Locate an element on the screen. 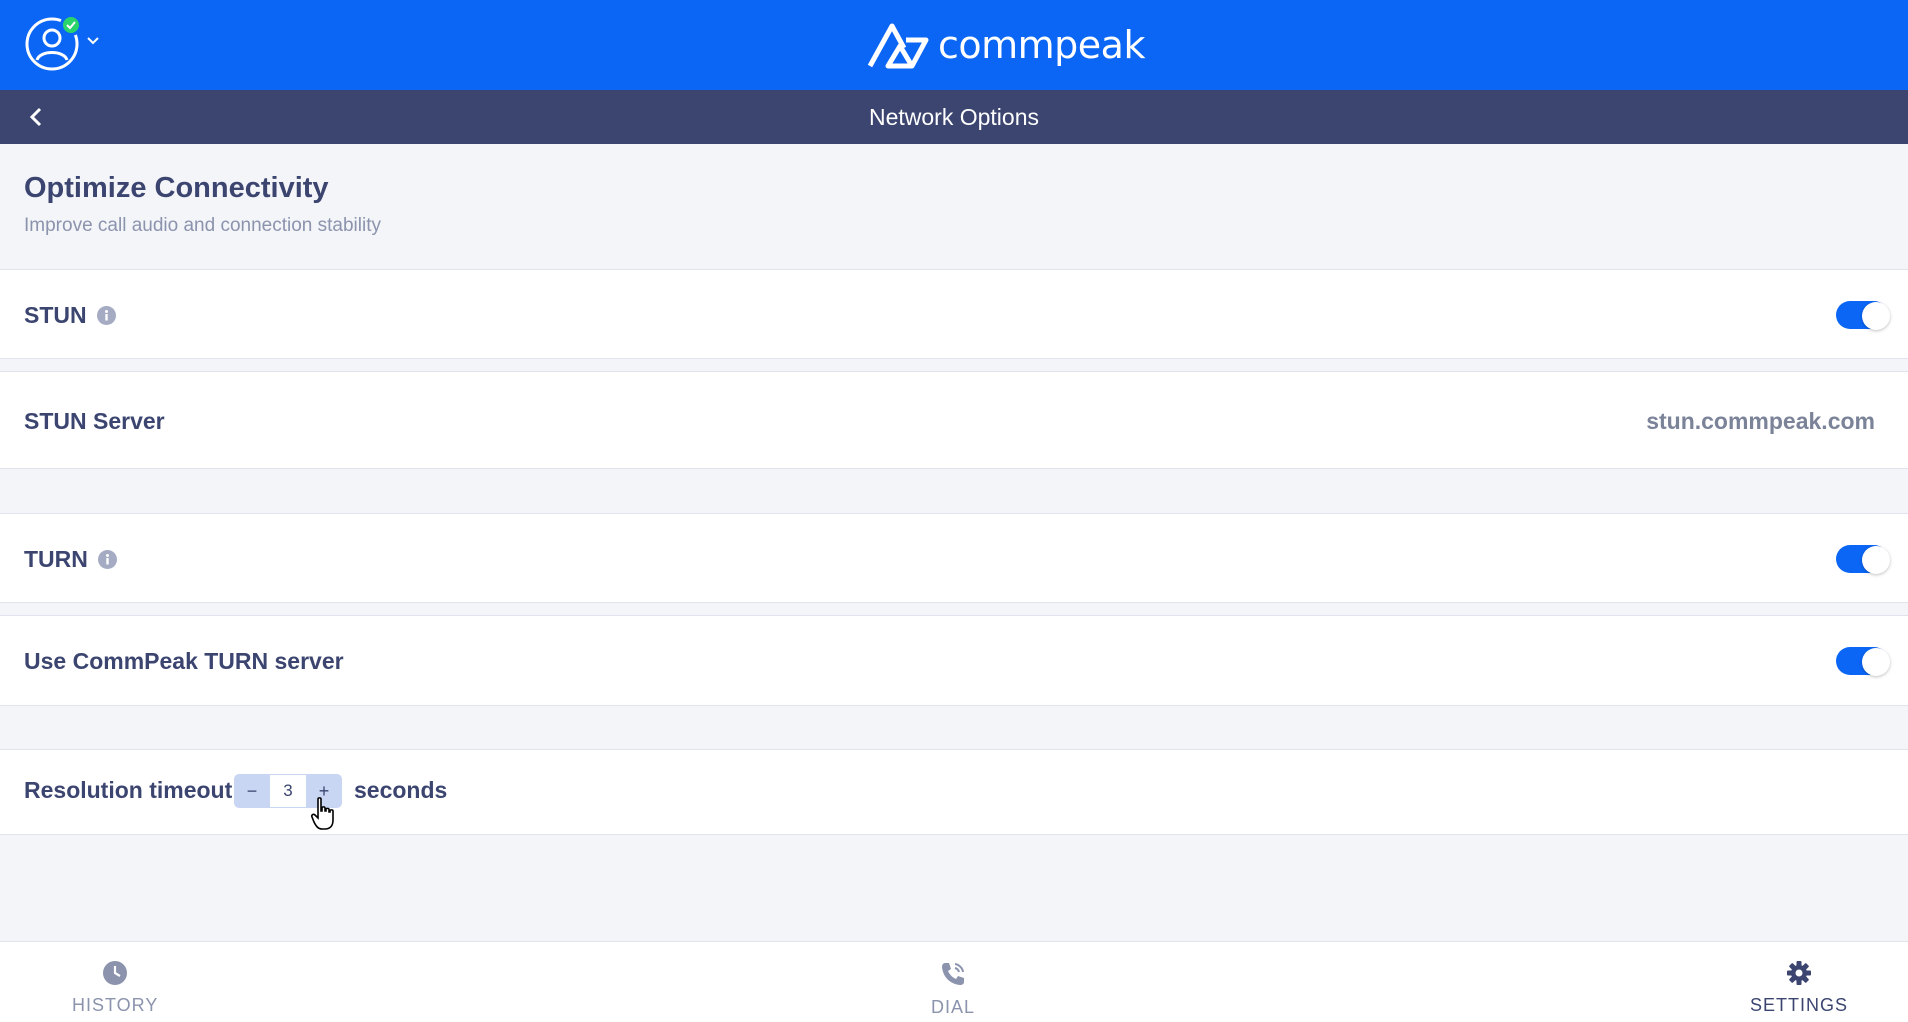 Image resolution: width=1908 pixels, height=1022 pixels. decrement-button: − is located at coordinates (252, 791).